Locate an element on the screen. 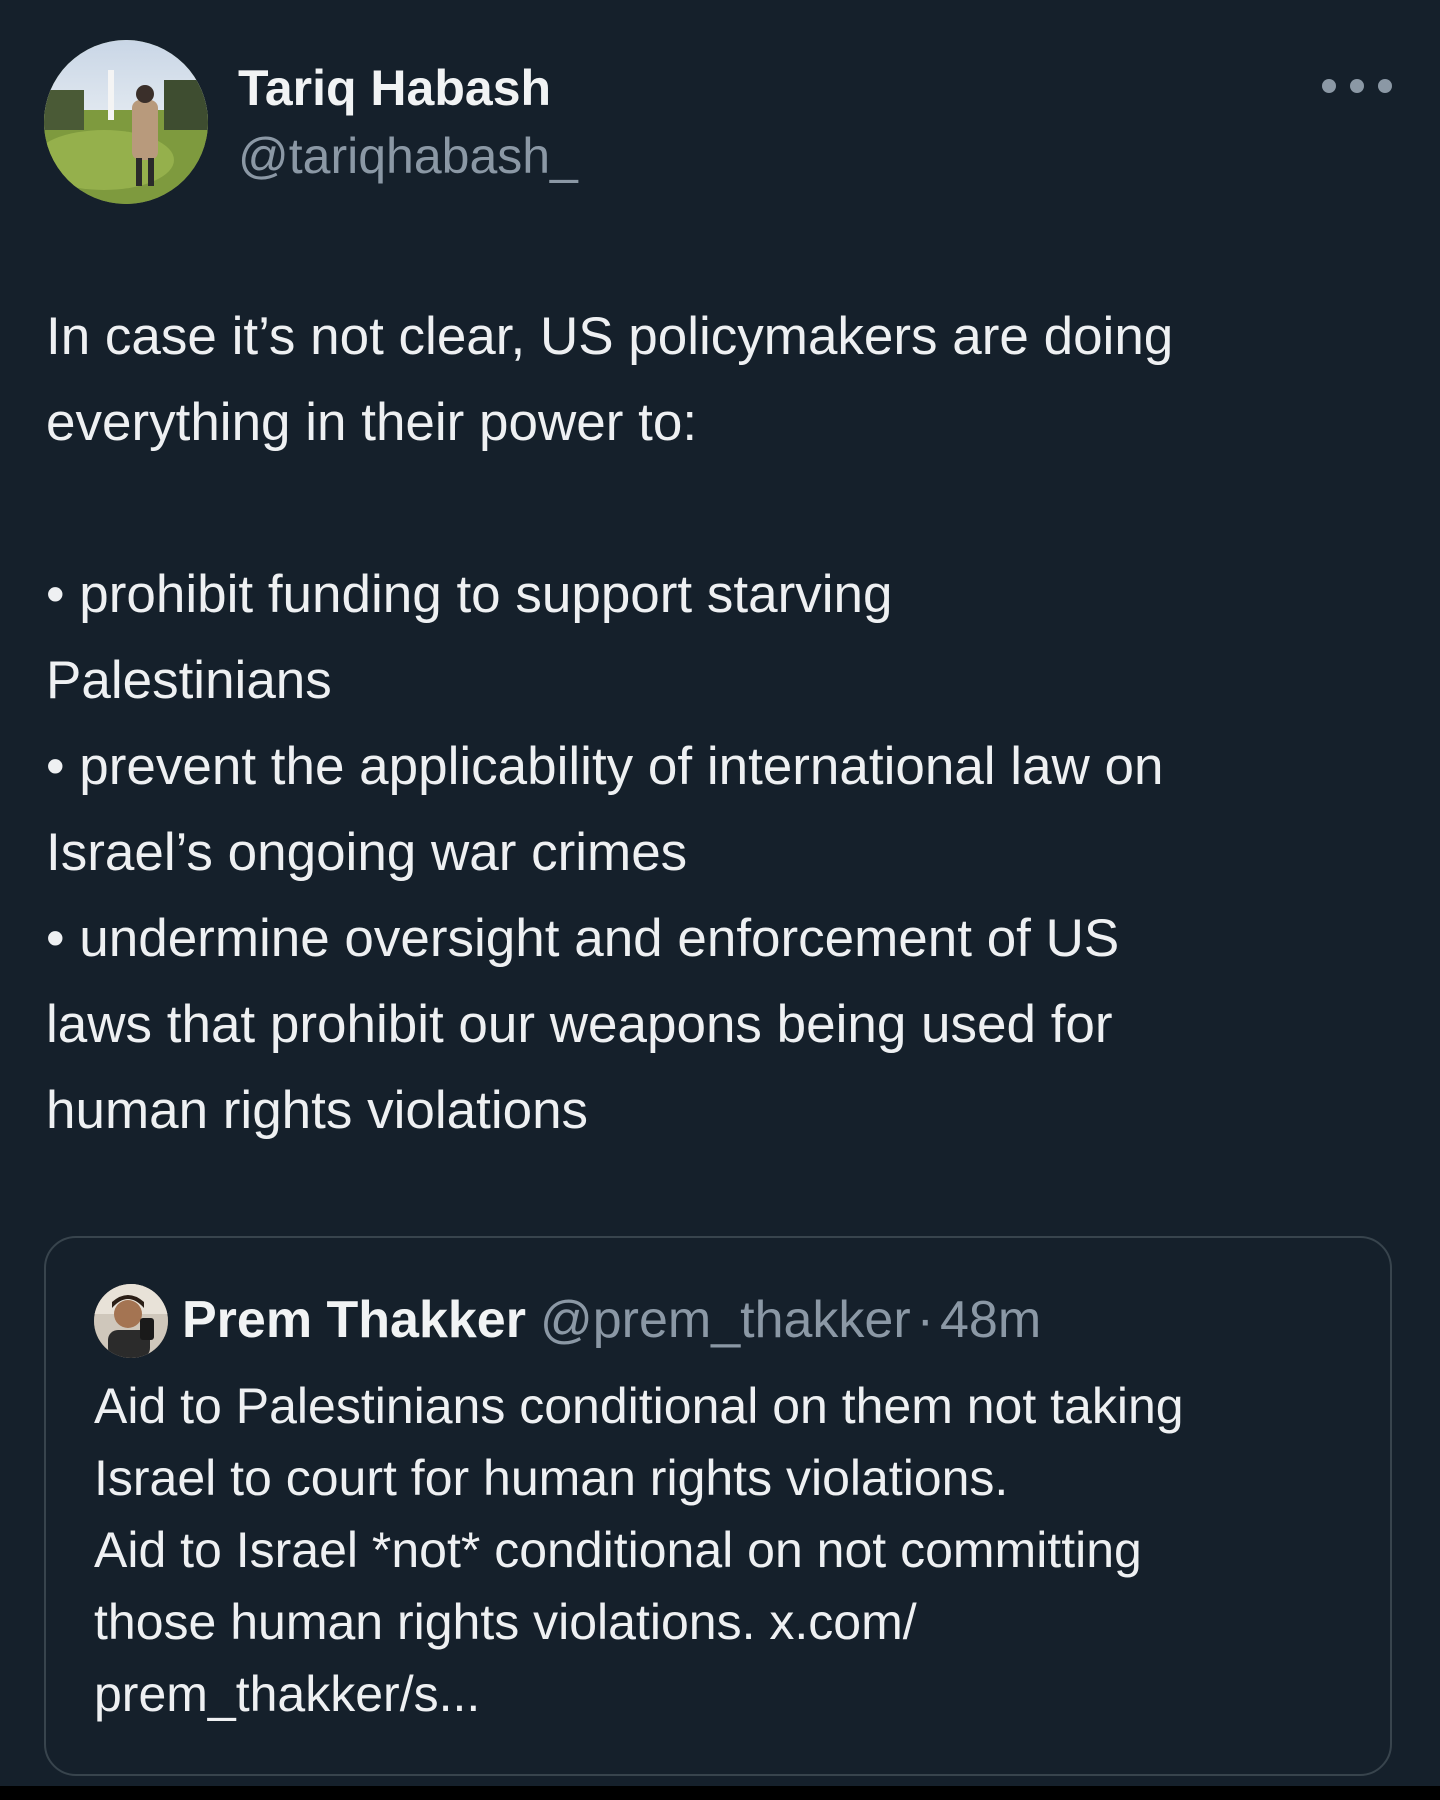 The width and height of the screenshot is (1440, 1800). quoted-author-name: Prem Thakker is located at coordinates (354, 1320).